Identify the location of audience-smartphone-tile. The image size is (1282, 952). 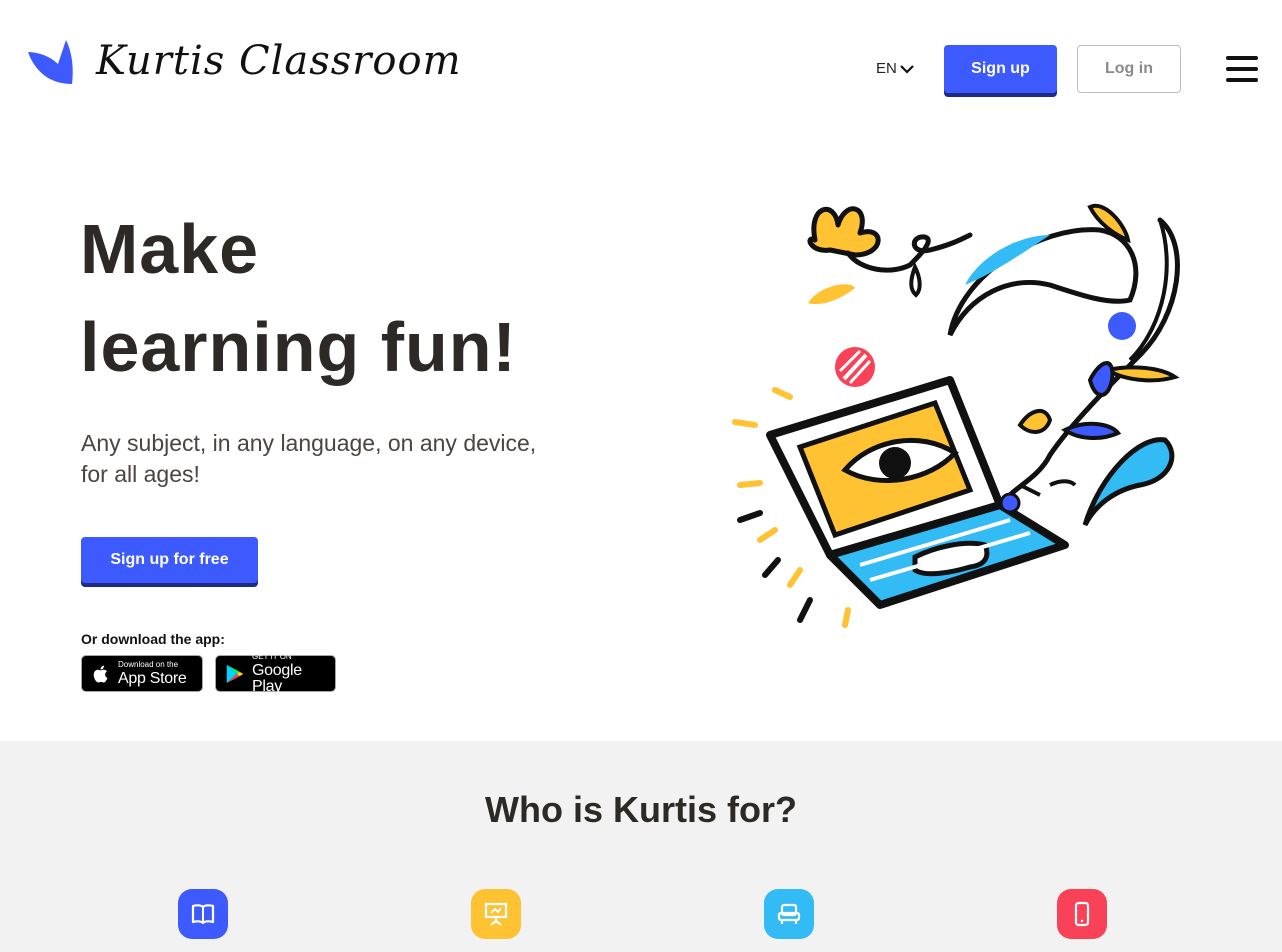
(1082, 914).